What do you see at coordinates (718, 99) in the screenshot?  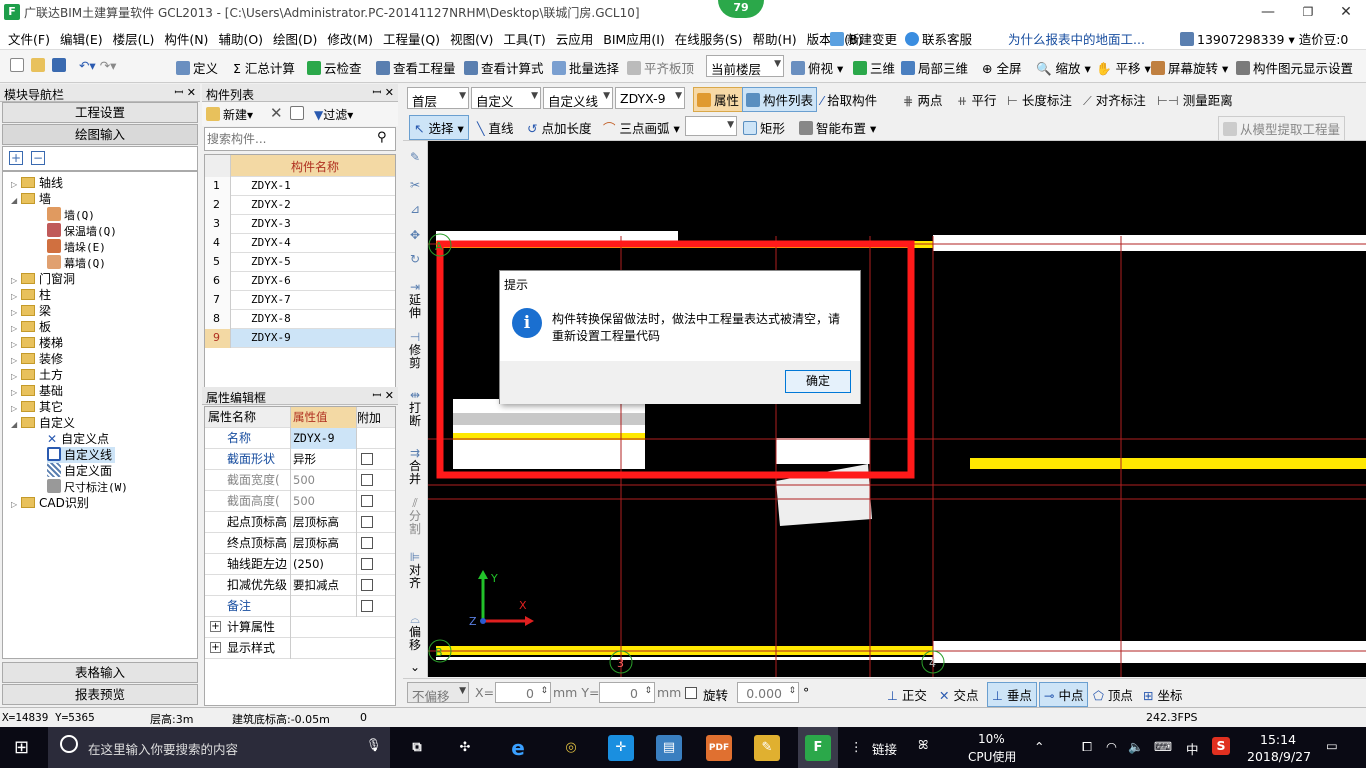 I see `attribute-button: 属性` at bounding box center [718, 99].